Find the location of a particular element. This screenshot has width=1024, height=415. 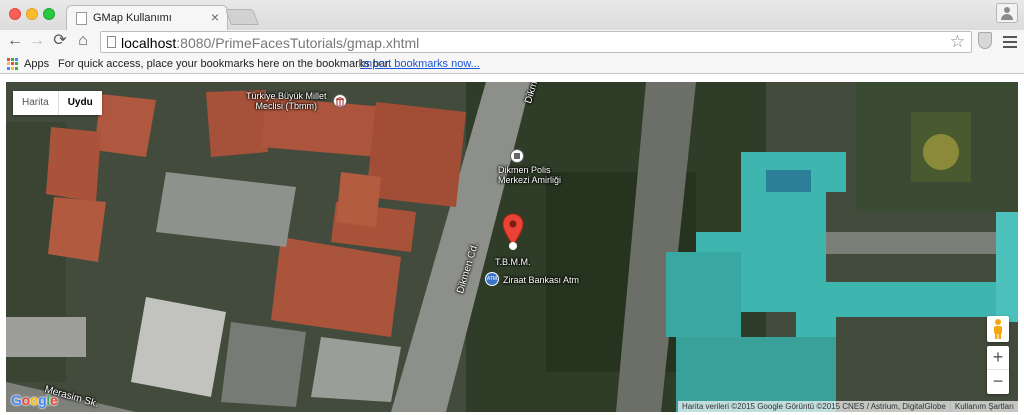

zoom-control: + − is located at coordinates (998, 370).